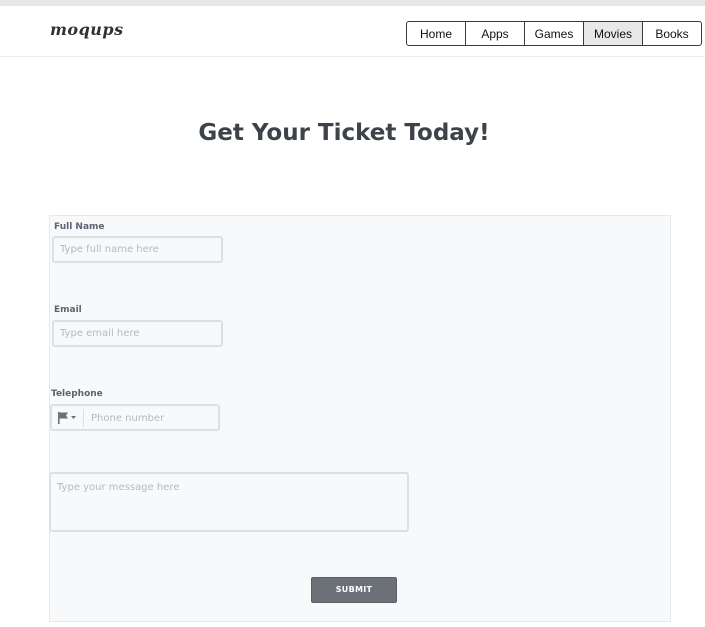 The height and width of the screenshot is (627, 705). Describe the element at coordinates (68, 418) in the screenshot. I see `flag-icon` at that location.